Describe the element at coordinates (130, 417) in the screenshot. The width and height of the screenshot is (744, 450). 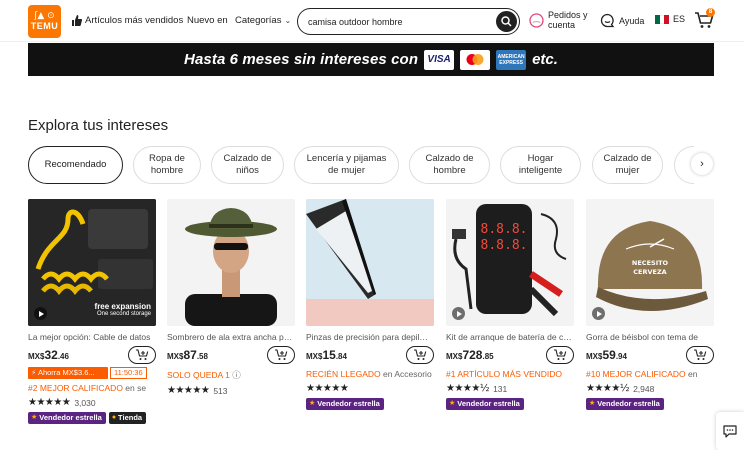
I see `badge-text: Tienda` at that location.